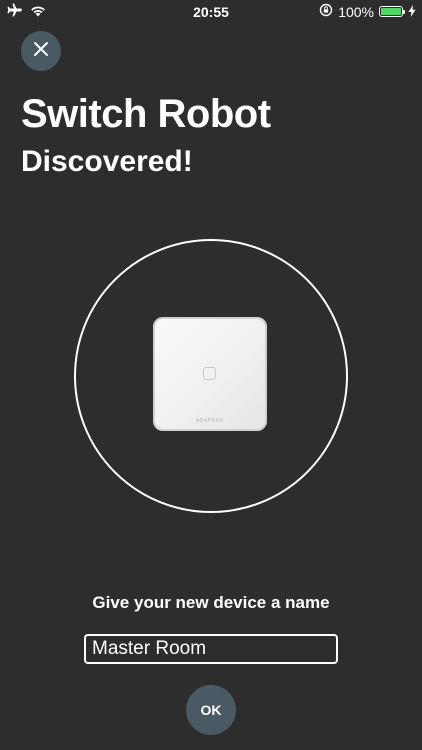 Image resolution: width=422 pixels, height=750 pixels. Describe the element at coordinates (211, 710) in the screenshot. I see `ok-button: OK` at that location.